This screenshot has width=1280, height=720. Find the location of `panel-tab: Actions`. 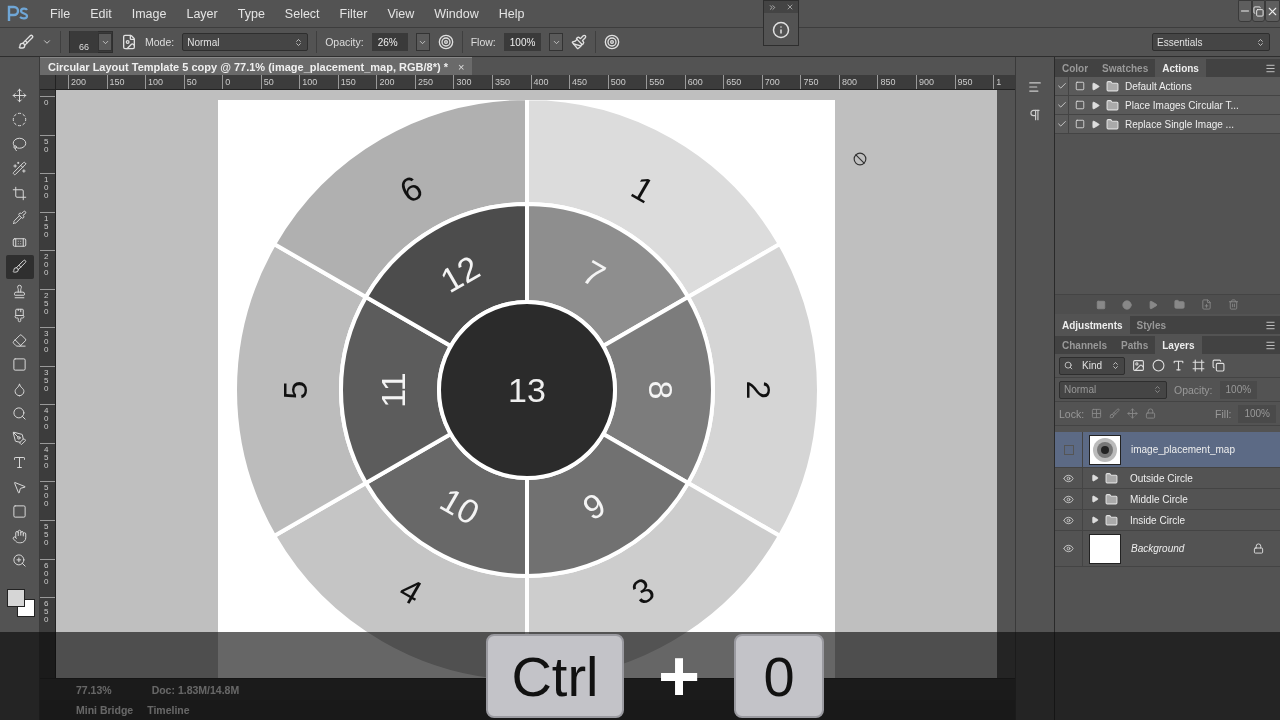

panel-tab: Actions is located at coordinates (1180, 68).